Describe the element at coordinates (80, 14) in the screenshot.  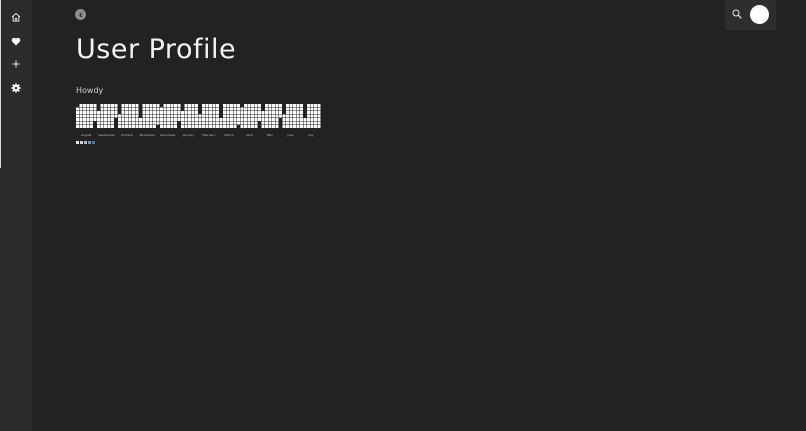
I see `back-button` at that location.